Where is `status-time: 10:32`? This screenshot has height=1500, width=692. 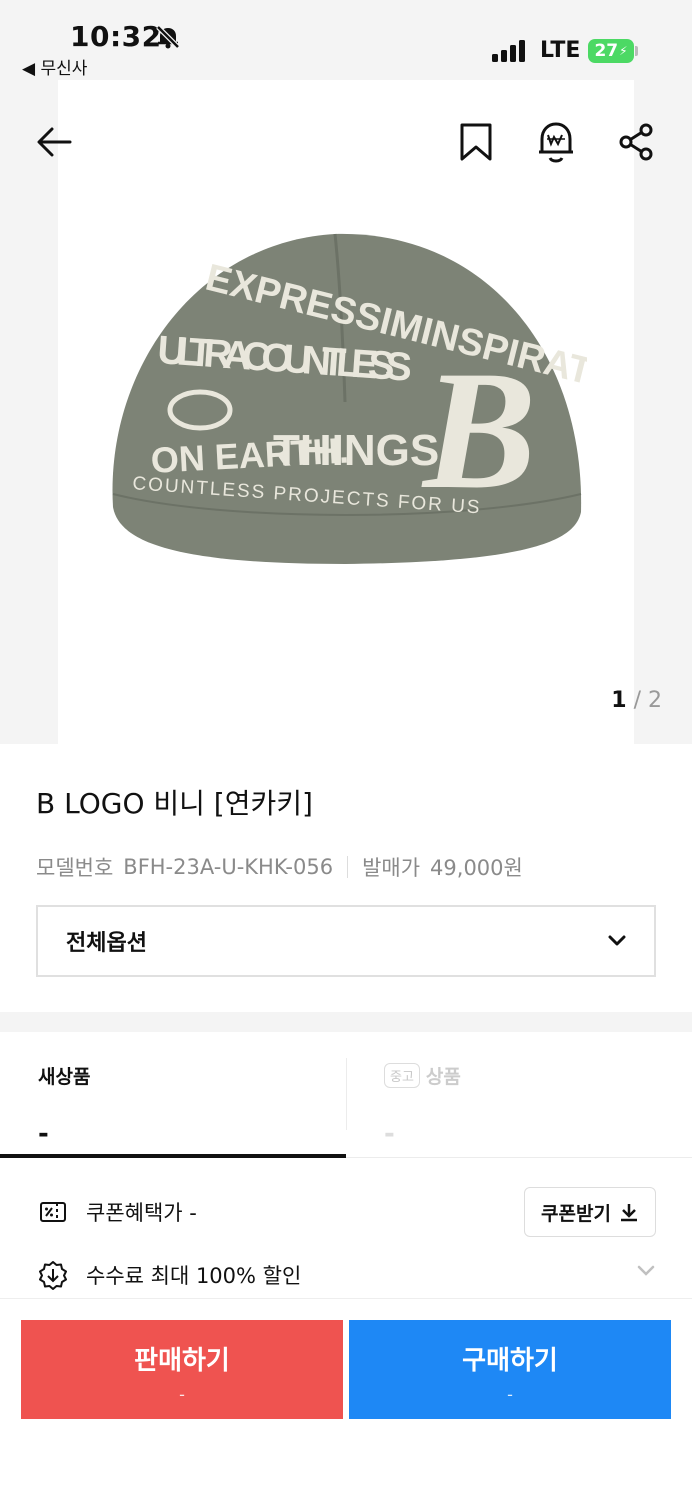
status-time: 10:32 is located at coordinates (116, 36).